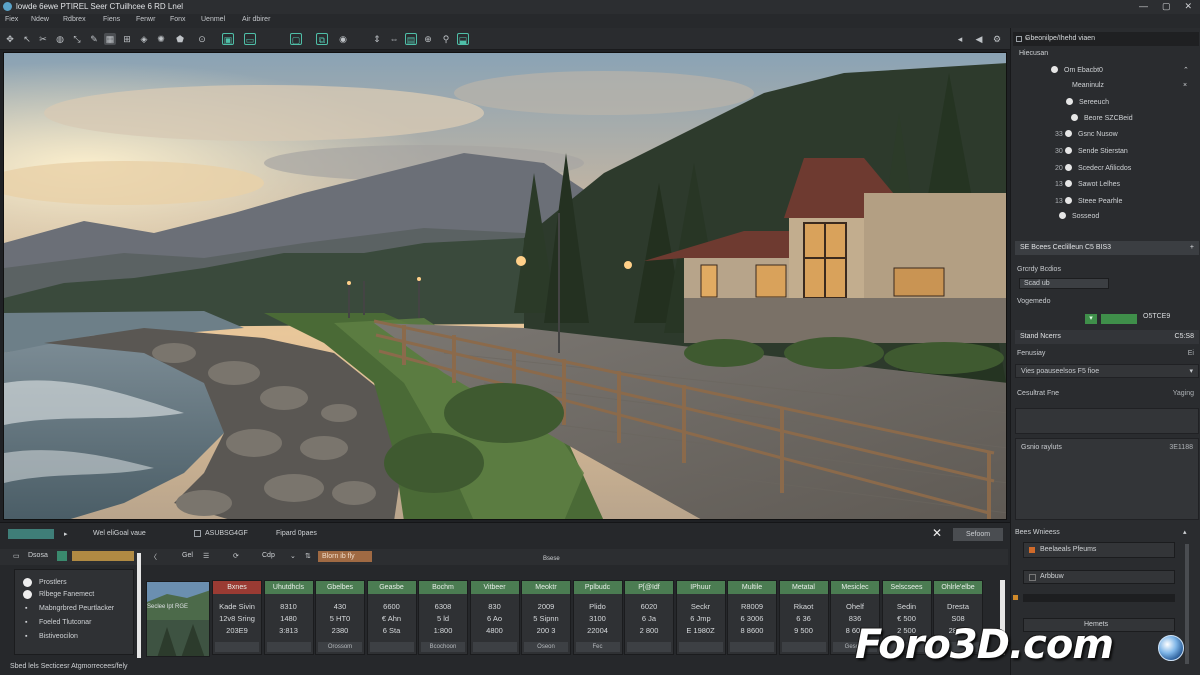 The image size is (1200, 675). I want to click on outliner-item: Om Ebacbt0, so click(1077, 70).